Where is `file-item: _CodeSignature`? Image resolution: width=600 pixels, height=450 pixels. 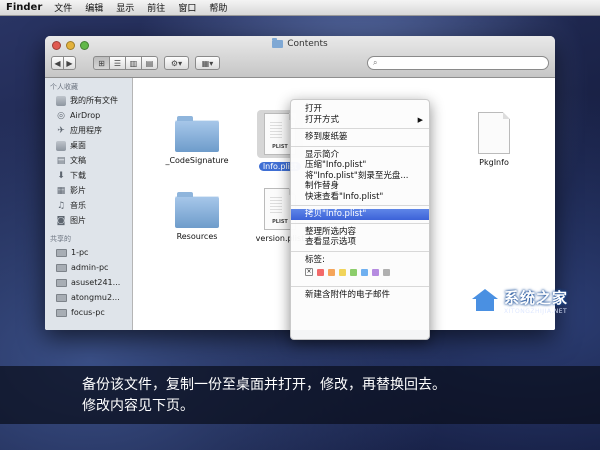
file-item: _CodeSignature is located at coordinates (197, 140).